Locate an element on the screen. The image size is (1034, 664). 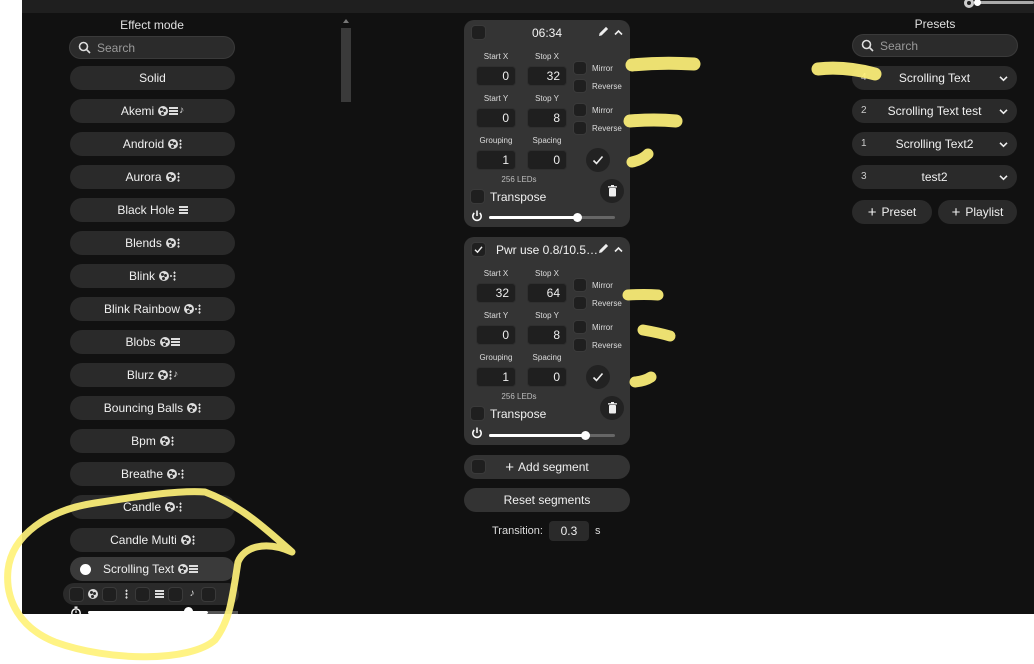
start-x-input: 0 is located at coordinates (496, 76).